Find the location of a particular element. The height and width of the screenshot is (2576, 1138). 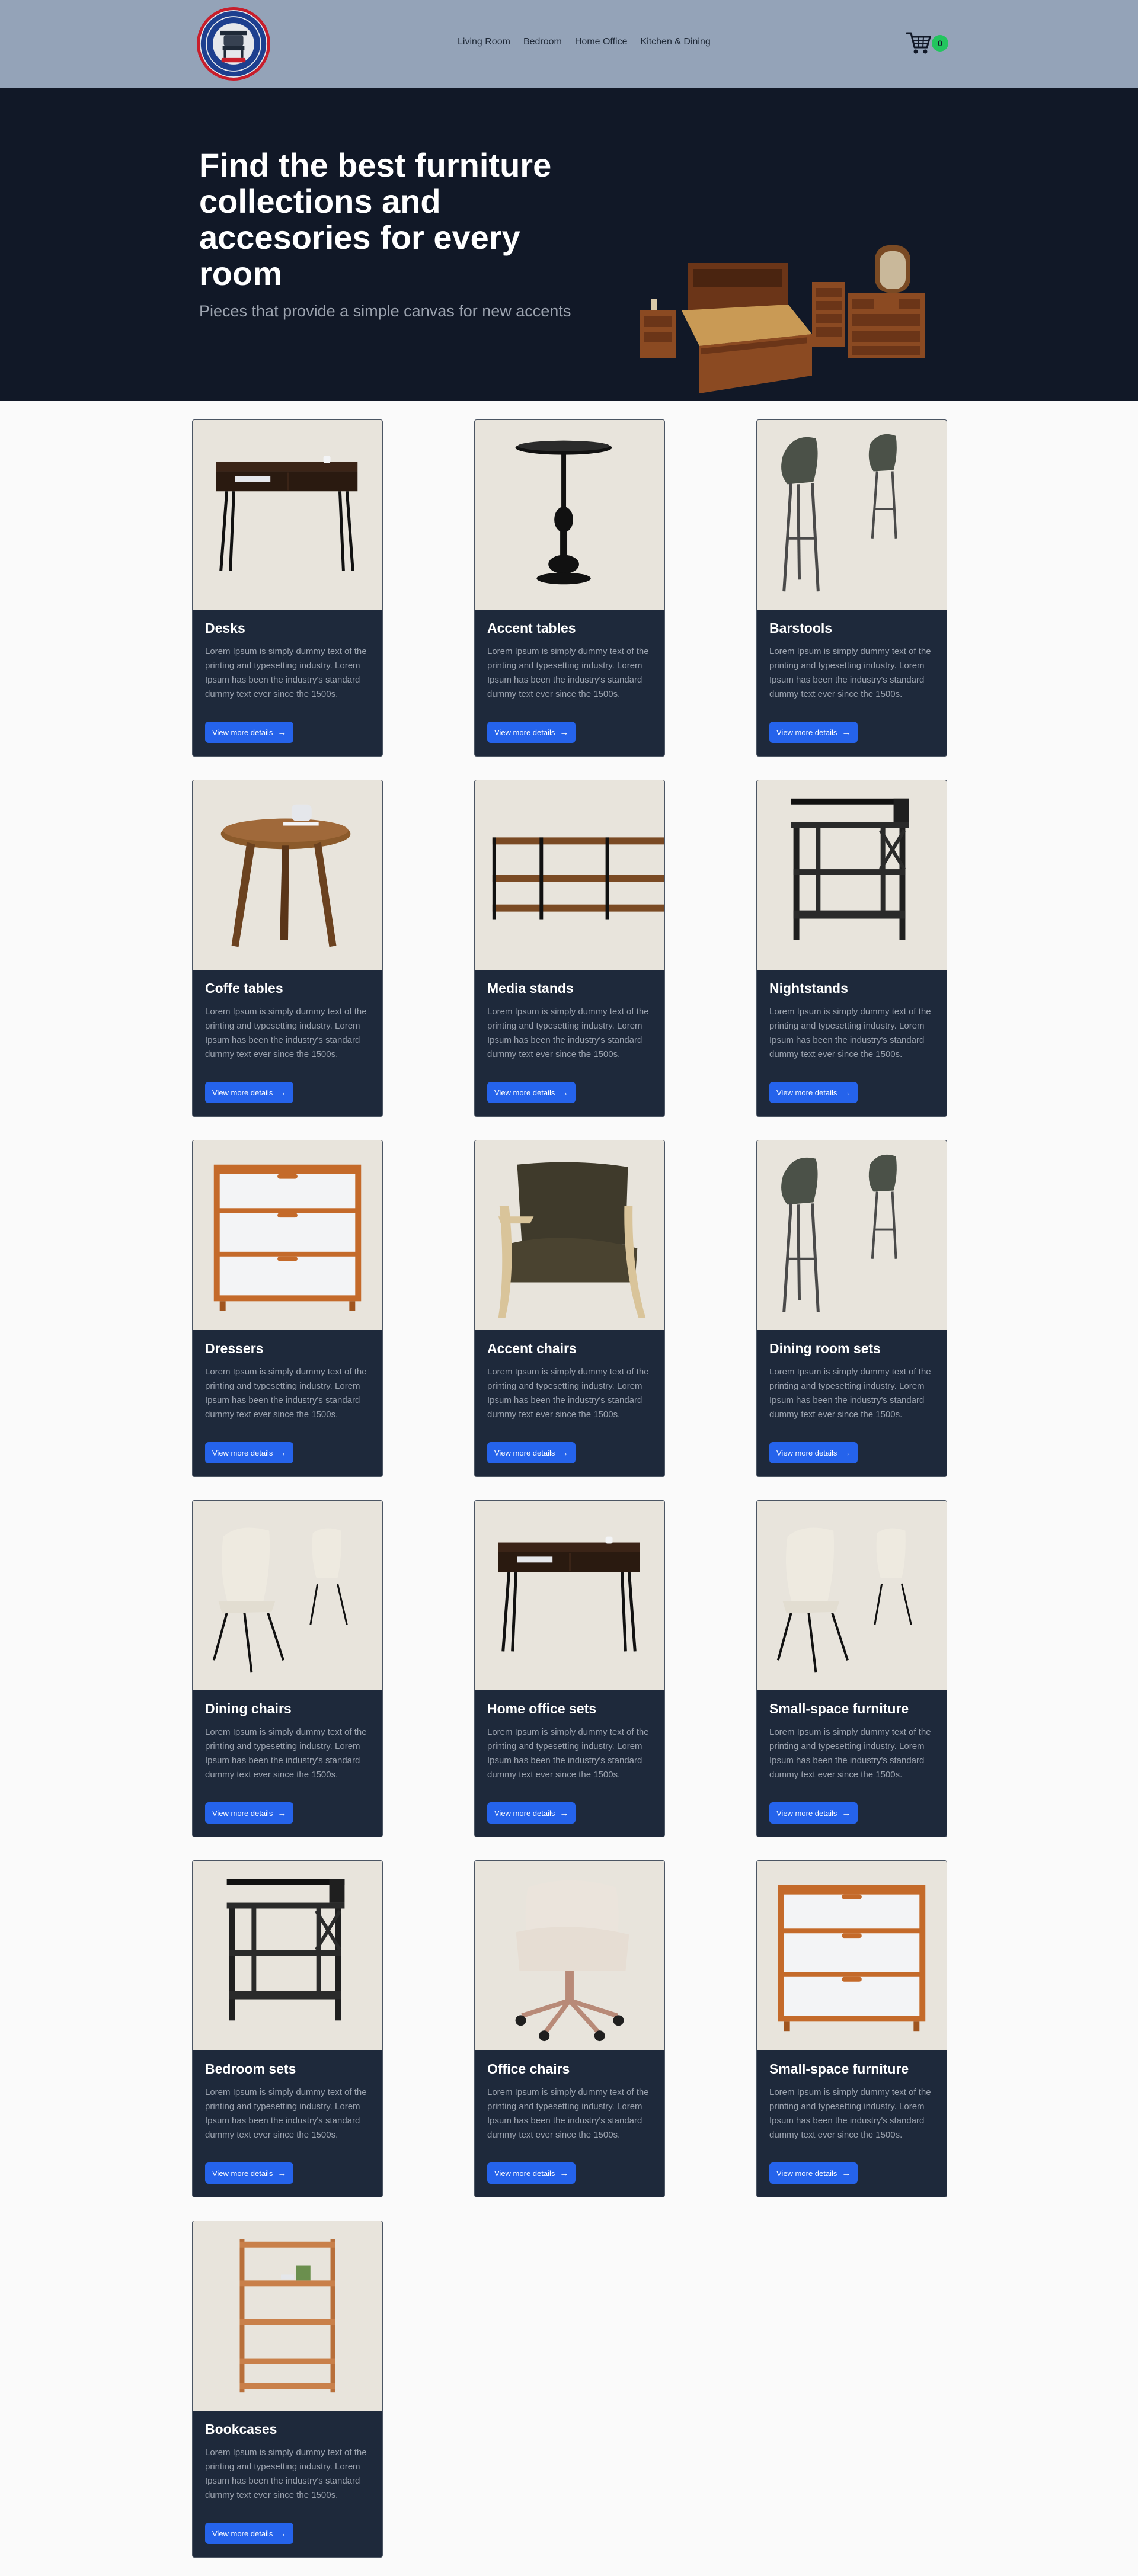

product-title: Nightstands is located at coordinates (808, 988).